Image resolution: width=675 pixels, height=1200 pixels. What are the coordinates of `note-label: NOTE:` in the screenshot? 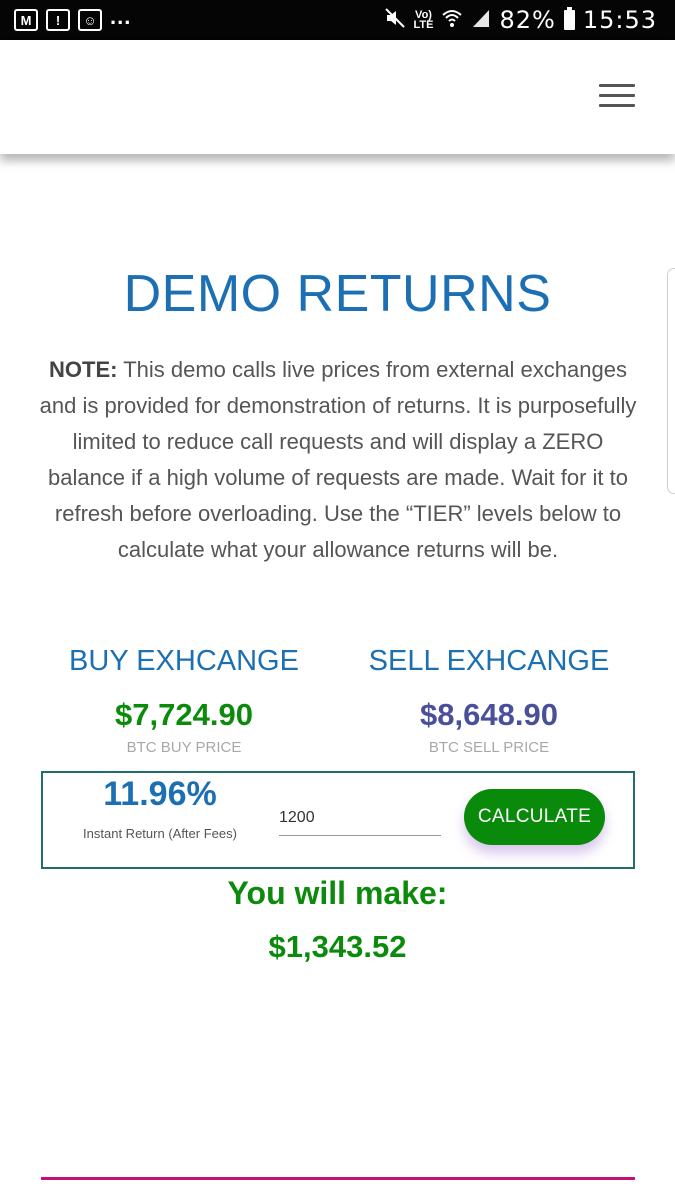 It's located at (83, 369).